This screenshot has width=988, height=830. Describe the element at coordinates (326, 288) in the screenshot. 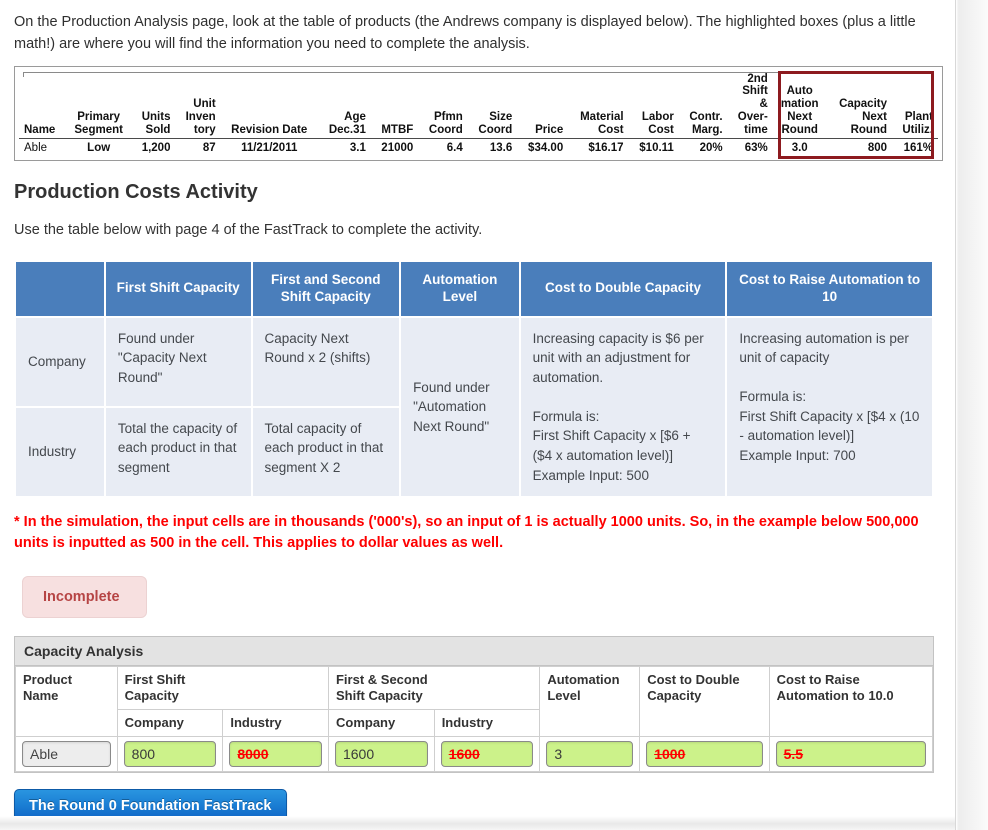

I see `guide-col-first-second-shift: First and Second Shift Capacity` at that location.